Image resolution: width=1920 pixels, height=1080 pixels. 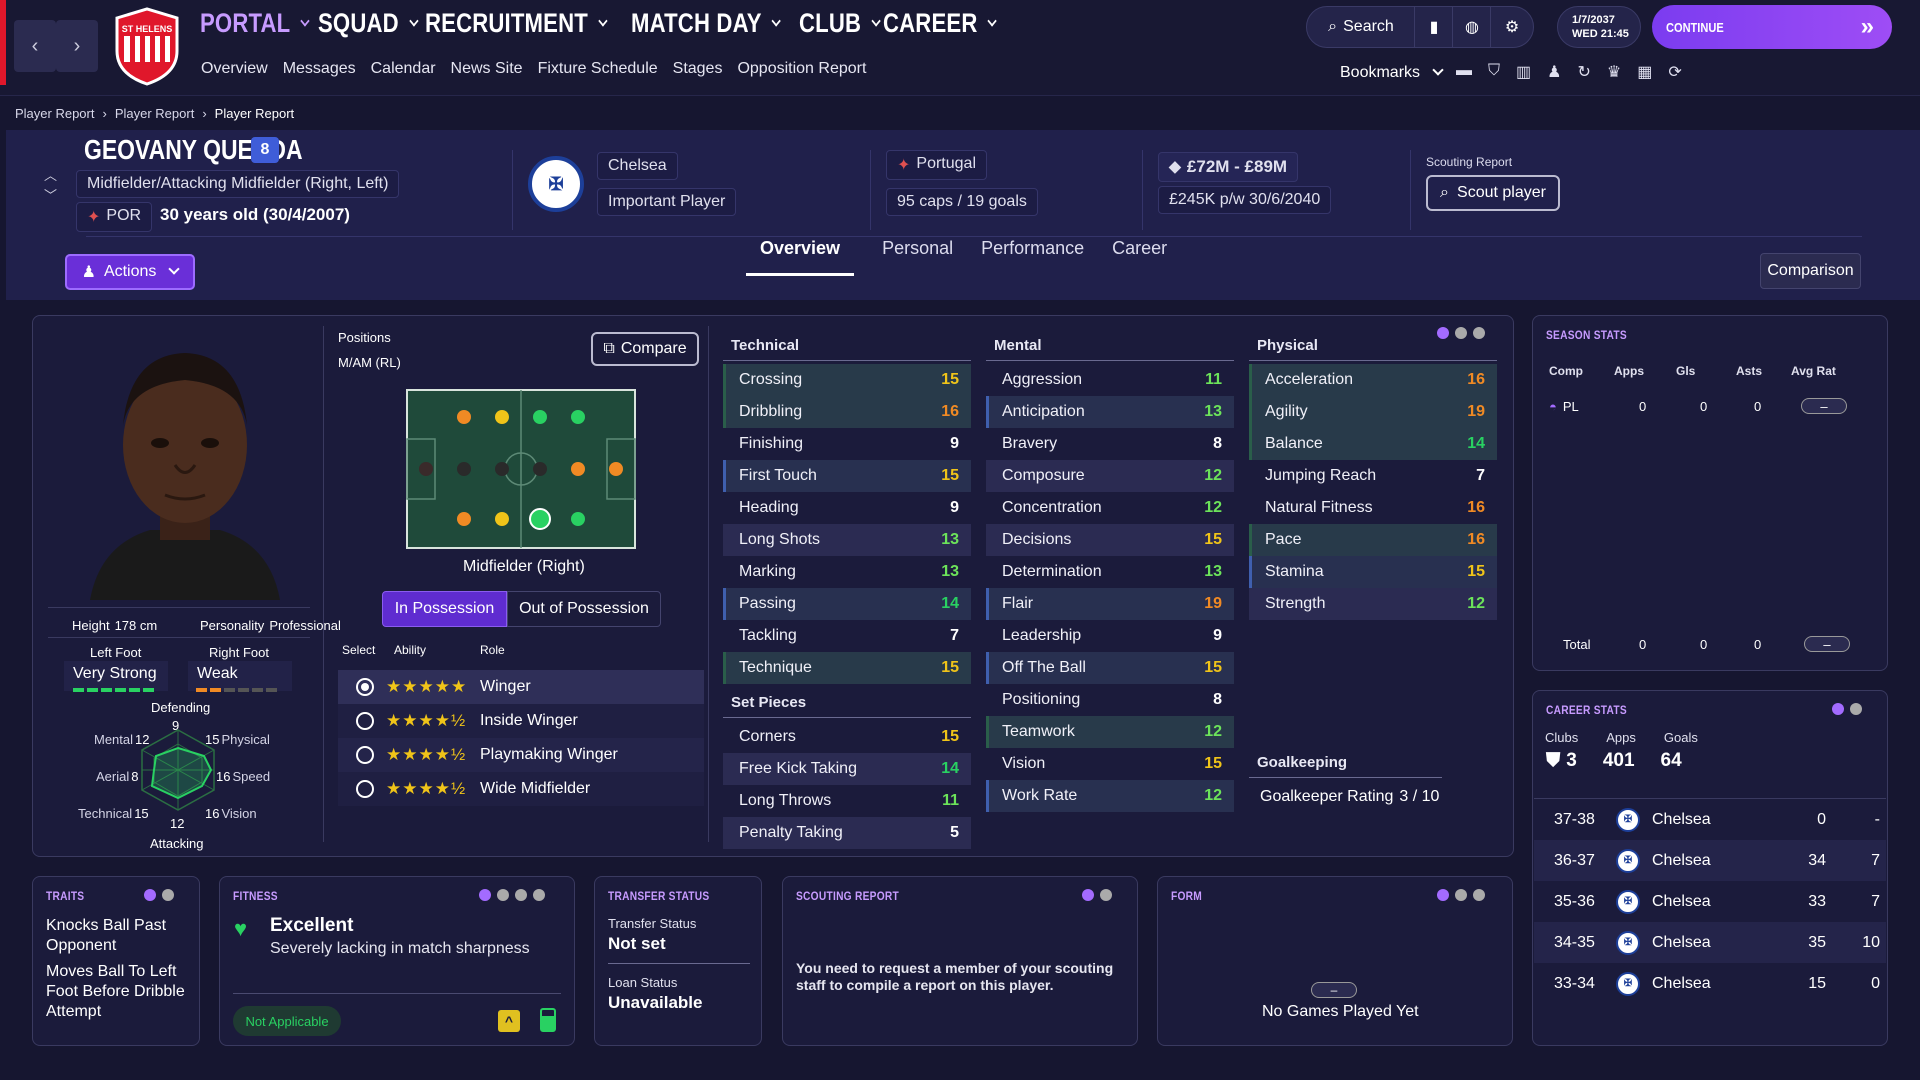 I want to click on trophy-icon: ♛, so click(x=1614, y=72).